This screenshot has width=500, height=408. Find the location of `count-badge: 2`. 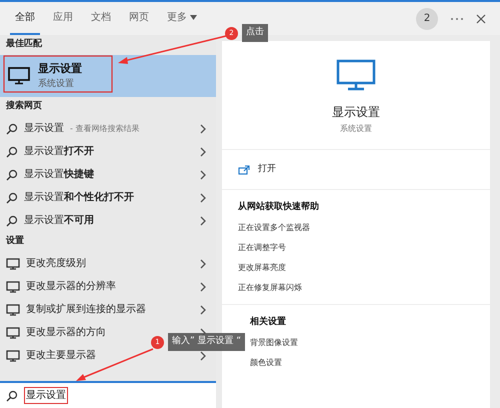

count-badge: 2 is located at coordinates (427, 19).